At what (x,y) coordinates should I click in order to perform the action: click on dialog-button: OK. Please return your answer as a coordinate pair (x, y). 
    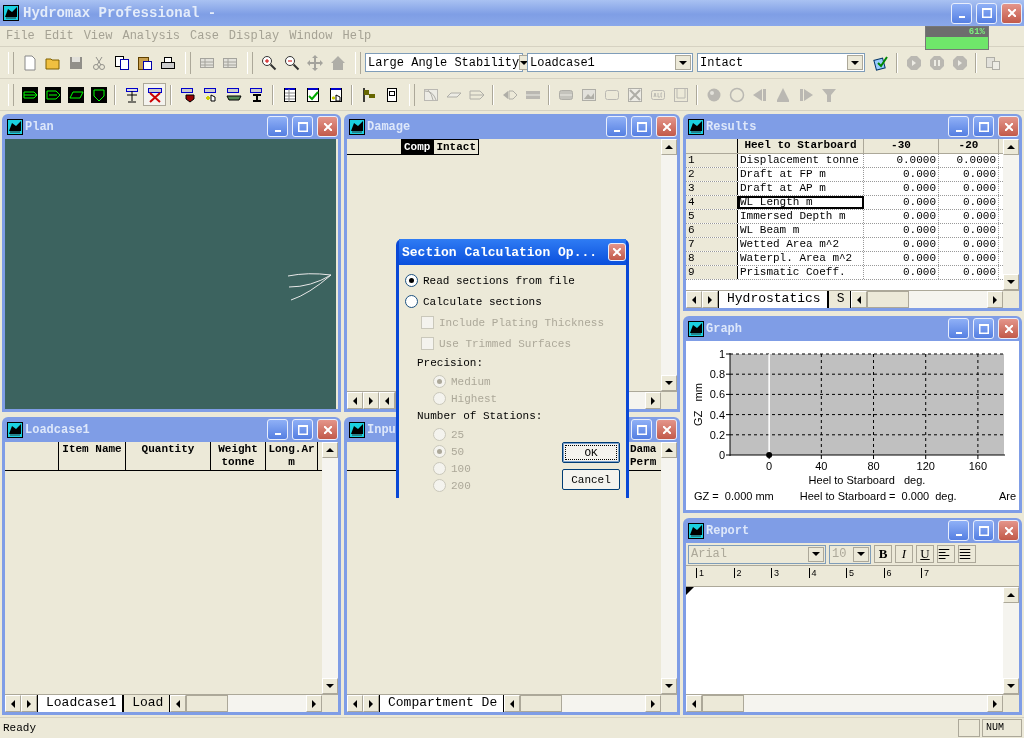
    Looking at the image, I should click on (591, 452).